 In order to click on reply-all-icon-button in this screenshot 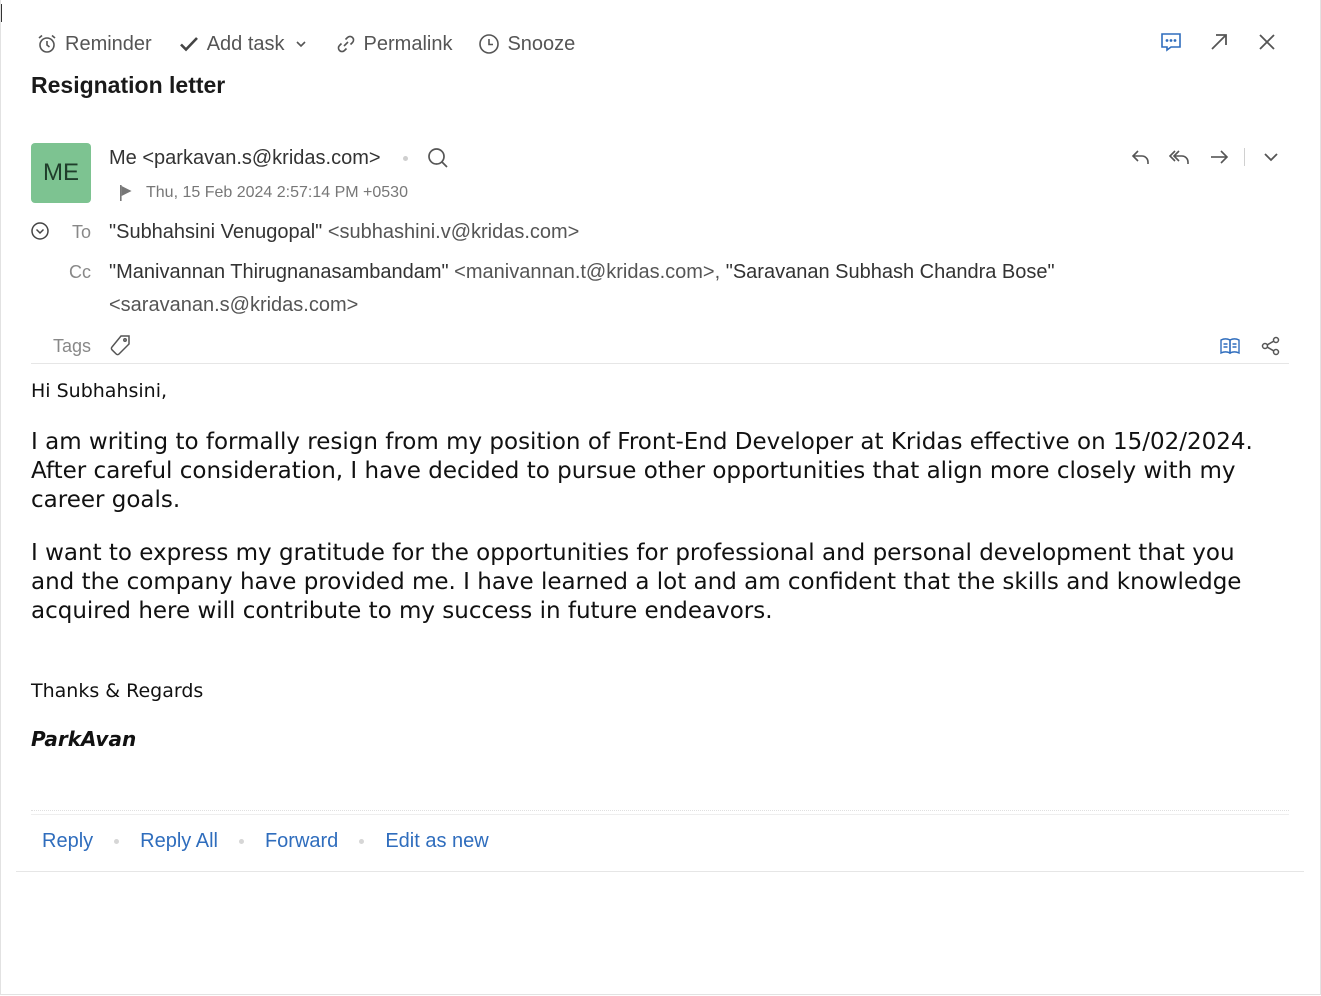, I will do `click(1180, 157)`.